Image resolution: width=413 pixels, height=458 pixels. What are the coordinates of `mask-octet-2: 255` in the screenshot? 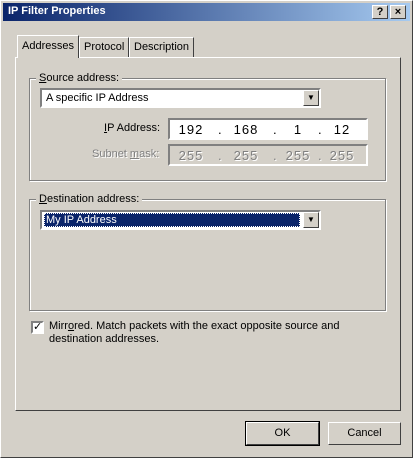 It's located at (246, 155).